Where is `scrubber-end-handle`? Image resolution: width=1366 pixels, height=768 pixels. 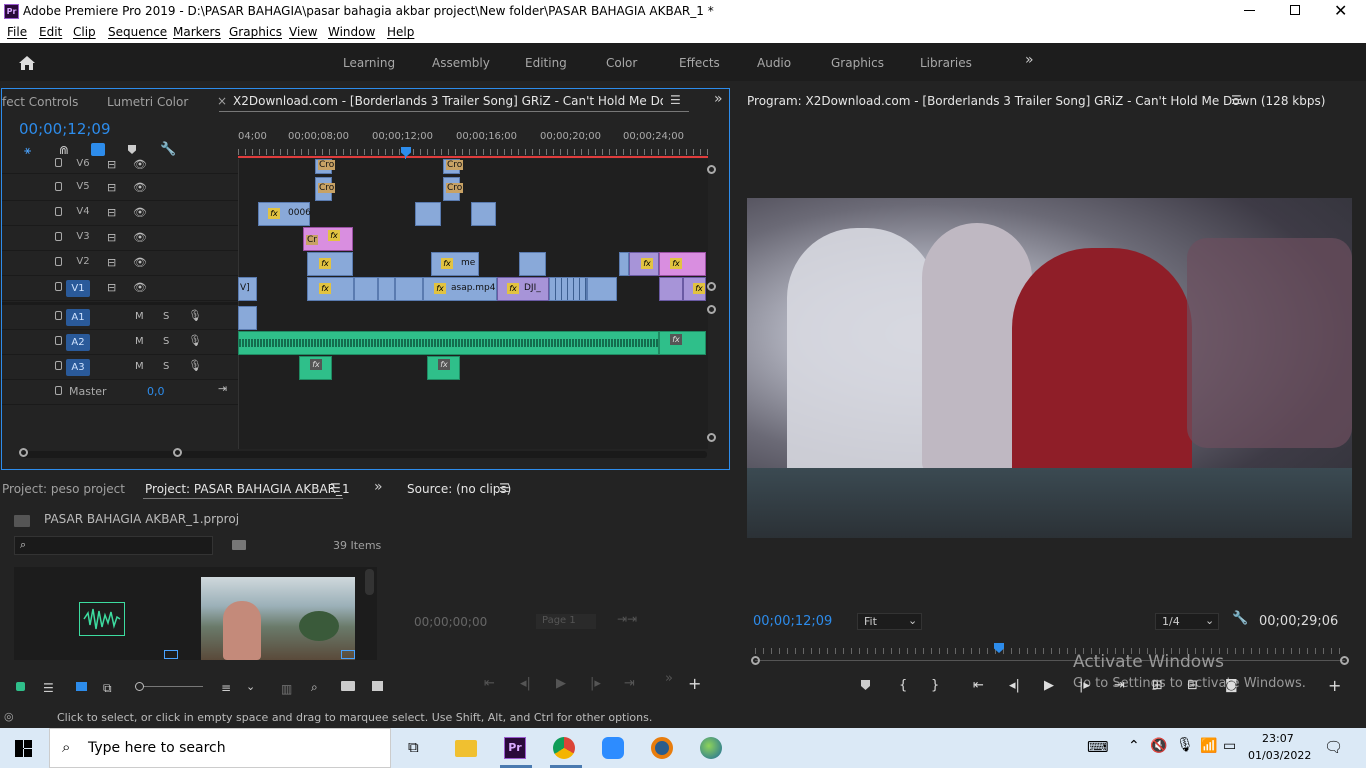
scrubber-end-handle is located at coordinates (1344, 660).